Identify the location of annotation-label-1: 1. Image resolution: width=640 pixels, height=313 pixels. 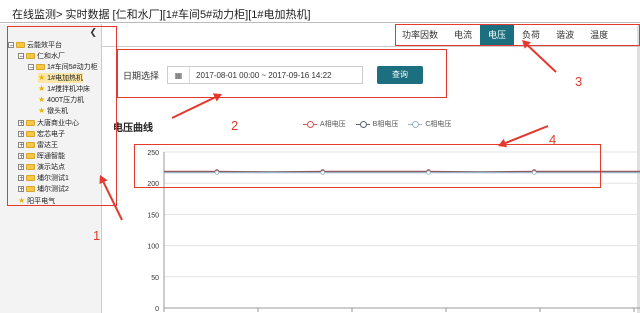
(97, 235).